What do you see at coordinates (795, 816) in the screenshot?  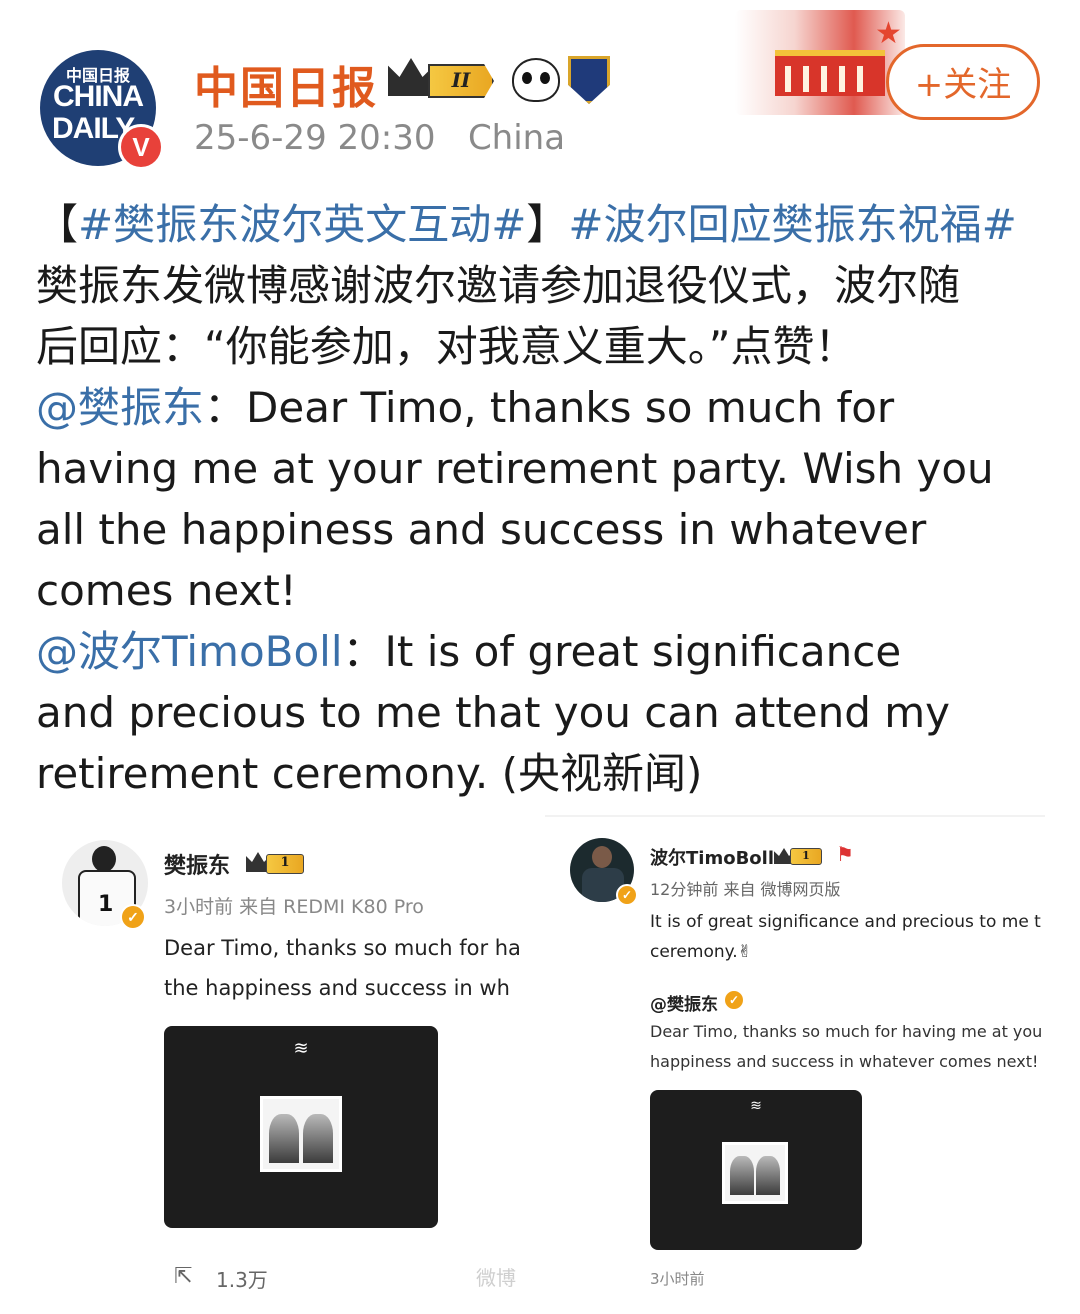 I see `divider` at bounding box center [795, 816].